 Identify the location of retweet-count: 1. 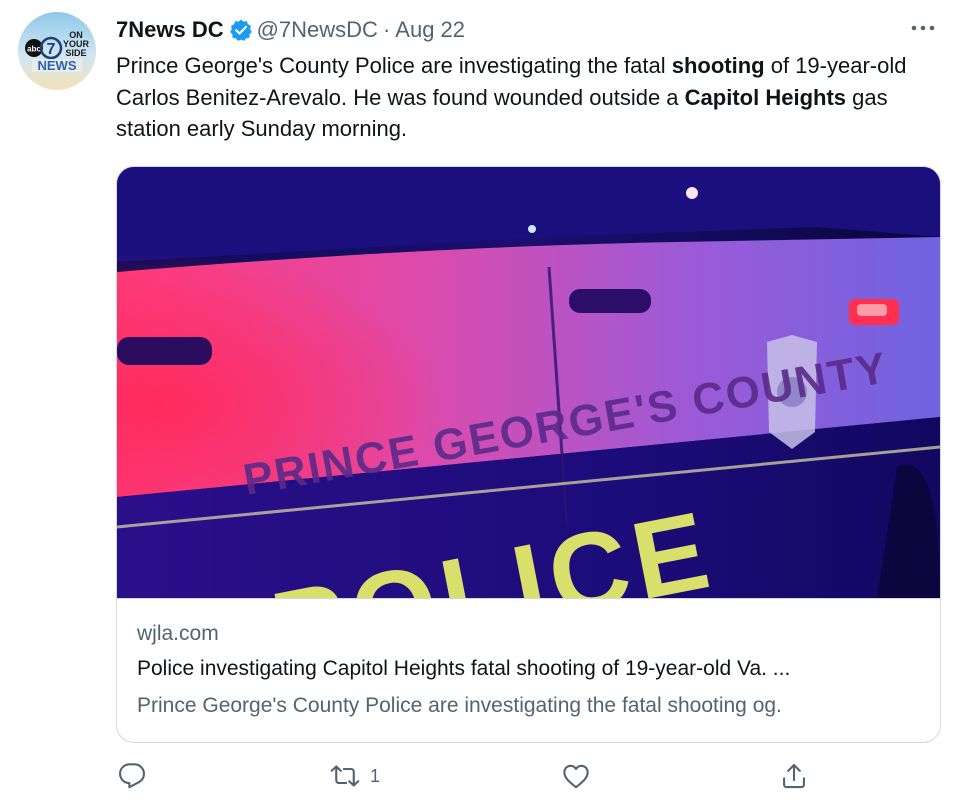
(375, 775).